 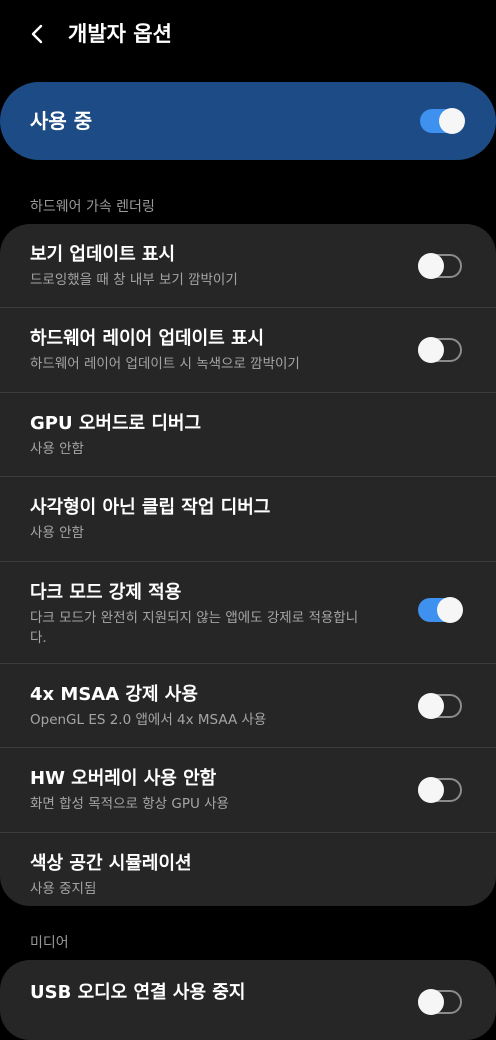 I want to click on setting-row-disable-hw-overlays: HW 오버레이 사용 안함 화면 합성 목적으로 항상 GPU 사용, so click(x=248, y=790).